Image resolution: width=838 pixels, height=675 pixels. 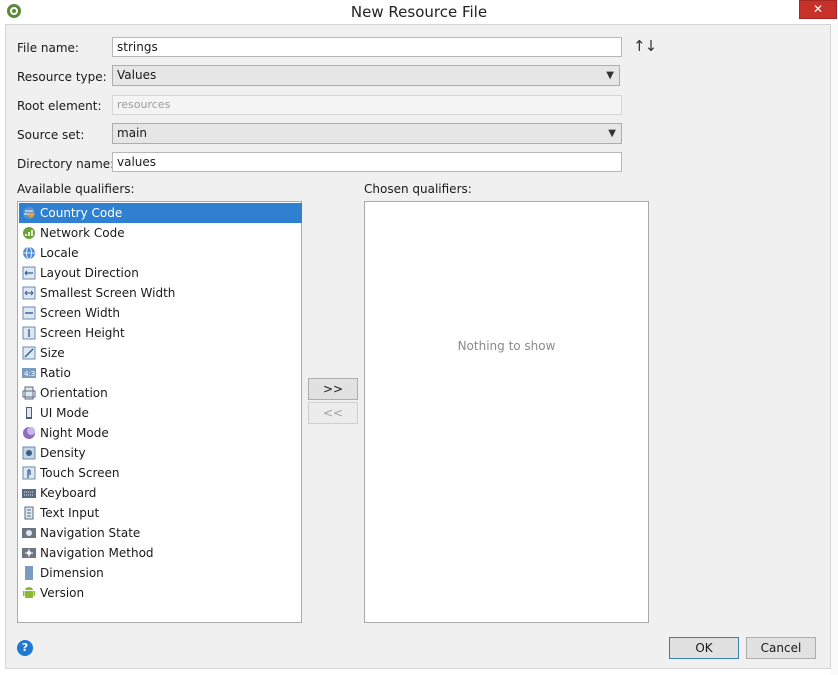 I want to click on qualifier-item-touch-screen: Touch Screen, so click(x=160, y=473).